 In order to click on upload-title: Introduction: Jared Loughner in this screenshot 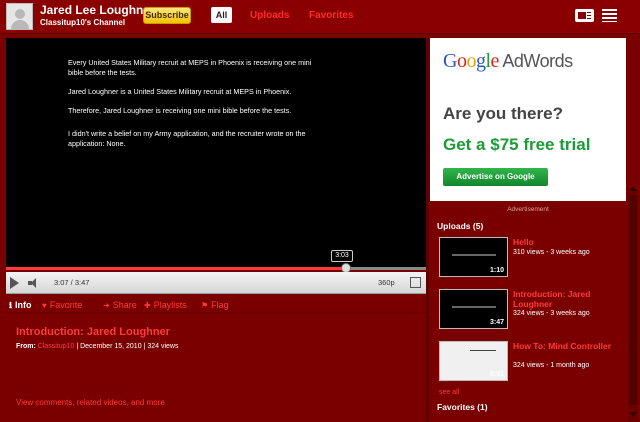, I will do `click(563, 299)`.